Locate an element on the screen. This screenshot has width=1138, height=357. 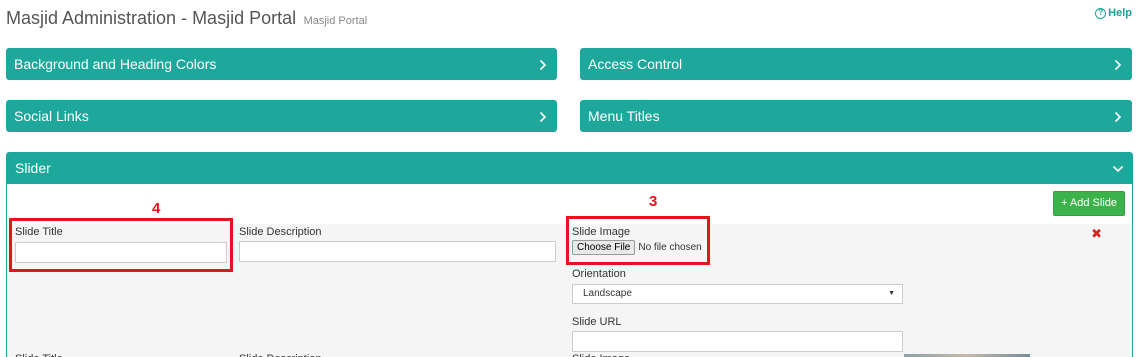
annotation-number-3: 3 is located at coordinates (653, 201).